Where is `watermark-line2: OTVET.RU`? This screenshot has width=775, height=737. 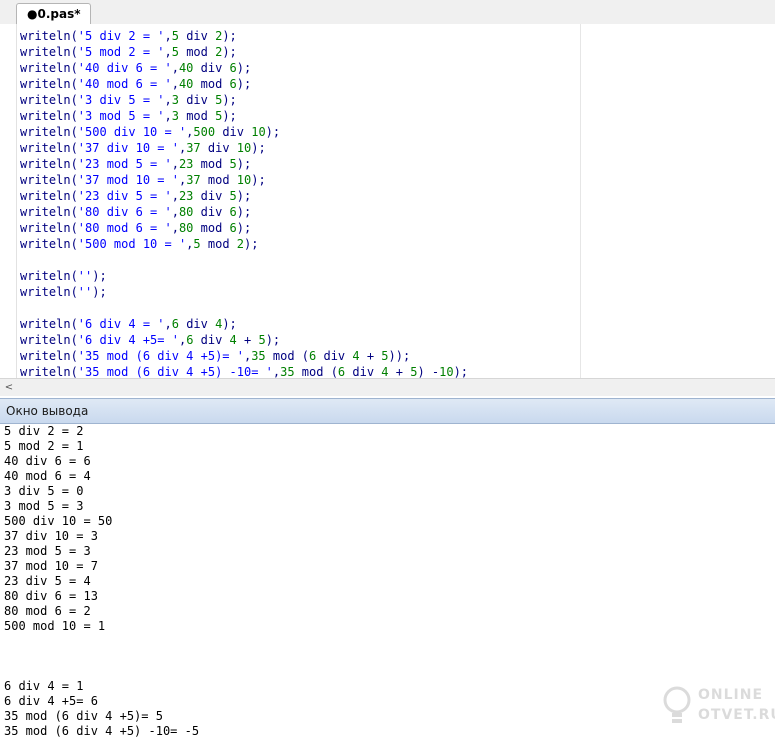
watermark-line2: OTVET.RU is located at coordinates (736, 715).